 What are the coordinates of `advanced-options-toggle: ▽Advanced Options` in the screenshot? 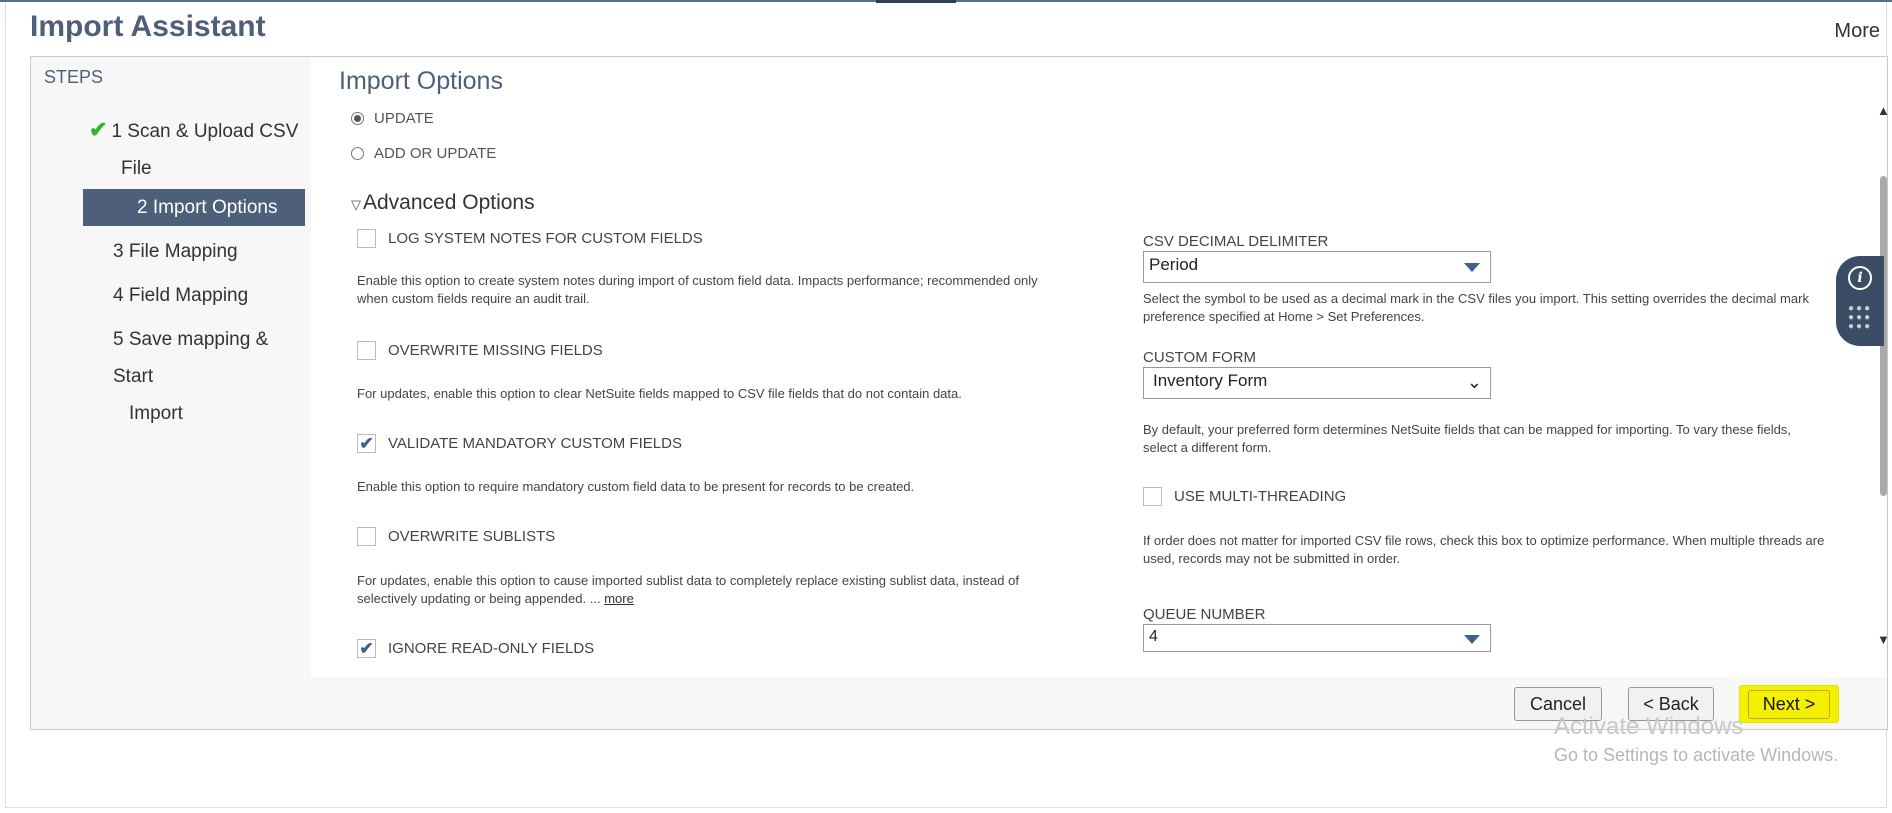 It's located at (443, 203).